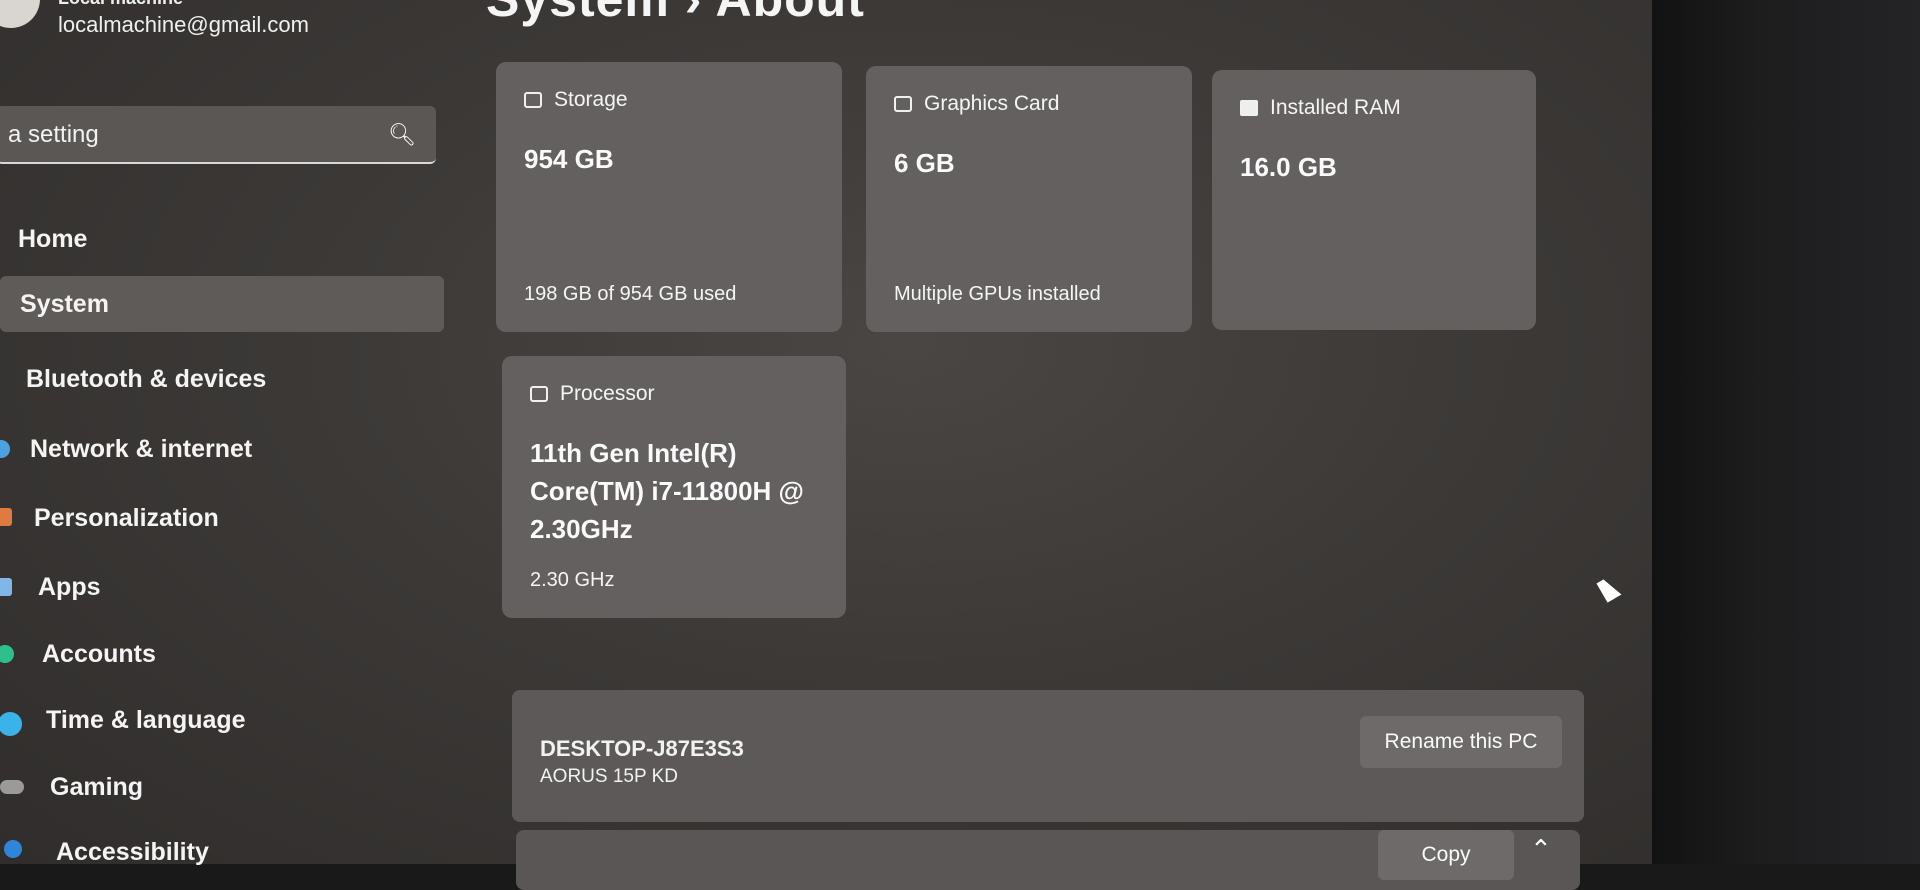 The width and height of the screenshot is (1920, 890). I want to click on storage-usage: 198 GB of 954 GB used, so click(630, 294).